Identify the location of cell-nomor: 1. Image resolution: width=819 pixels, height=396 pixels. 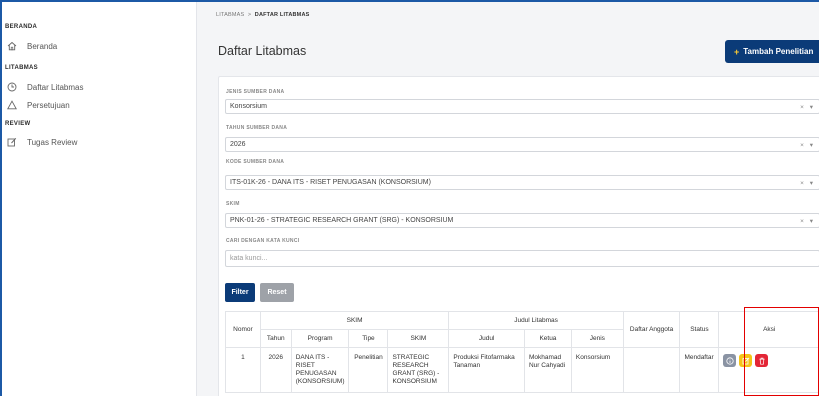
(243, 370).